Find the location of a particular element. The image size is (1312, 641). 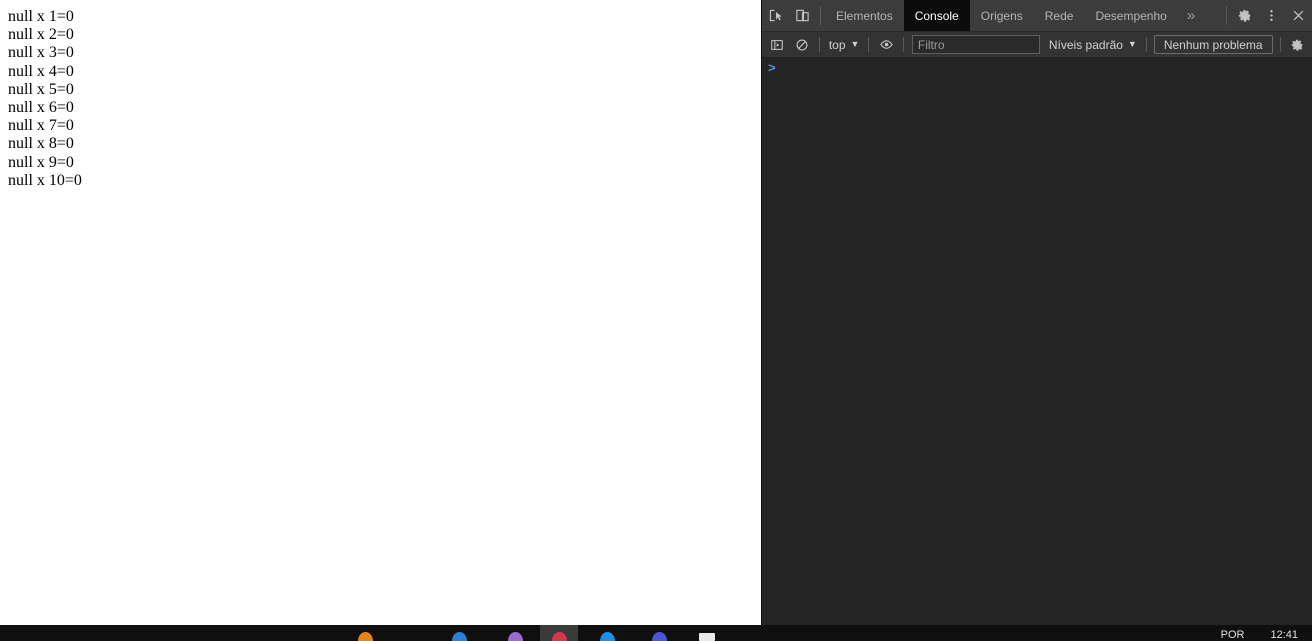

tab-elementos: Elementos is located at coordinates (864, 15).